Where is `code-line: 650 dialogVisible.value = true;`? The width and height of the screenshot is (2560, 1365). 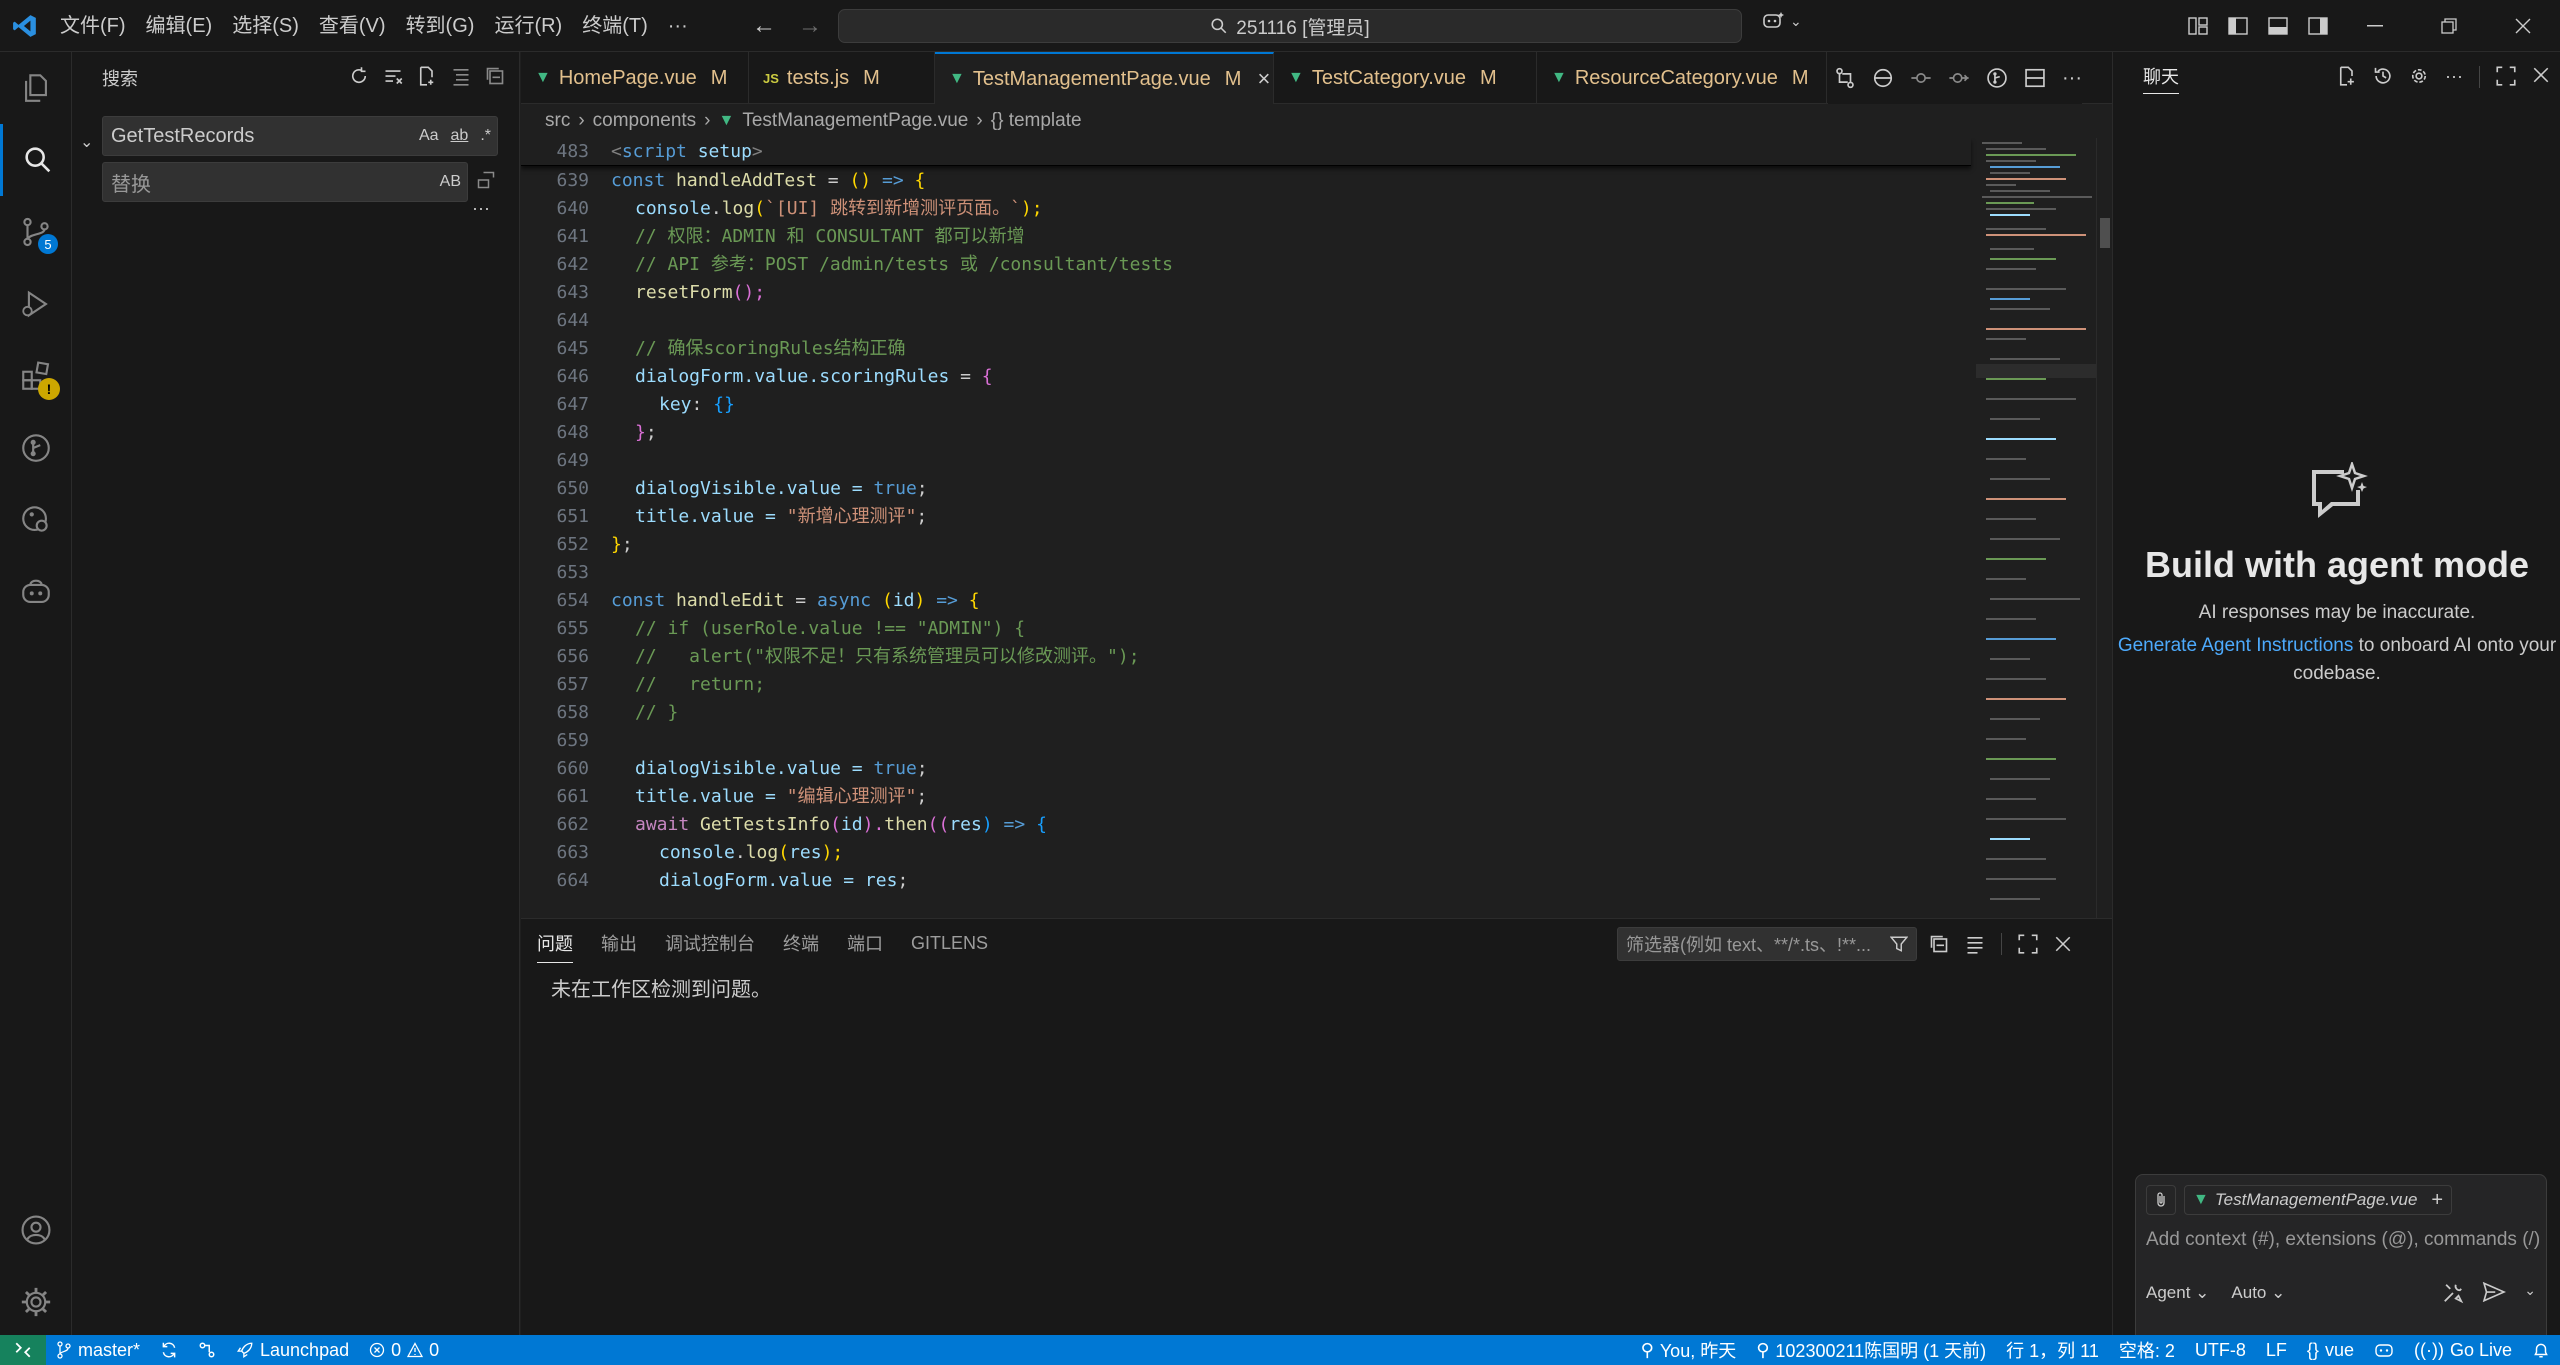 code-line: 650 dialogVisible.value = true; is located at coordinates (1246, 489).